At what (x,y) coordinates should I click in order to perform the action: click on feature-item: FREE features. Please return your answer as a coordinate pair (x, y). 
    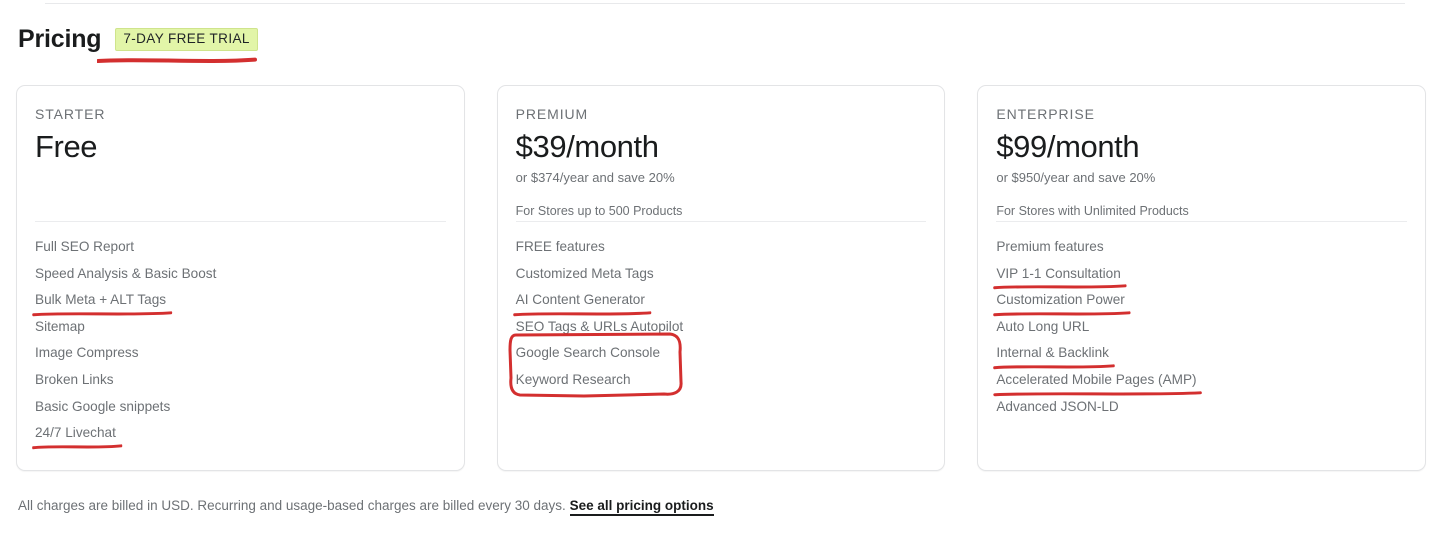
    Looking at the image, I should click on (560, 247).